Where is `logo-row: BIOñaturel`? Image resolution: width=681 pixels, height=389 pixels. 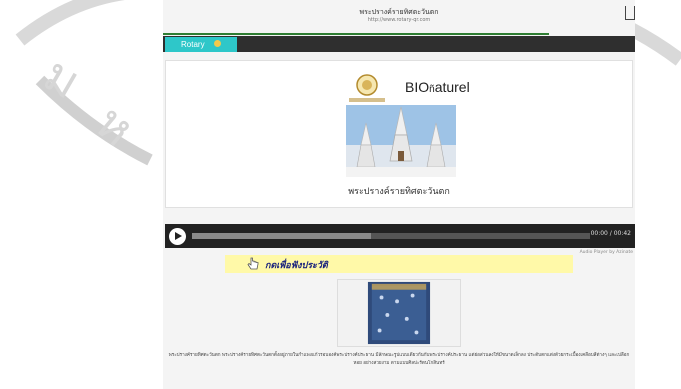 logo-row: BIOñaturel is located at coordinates (419, 91).